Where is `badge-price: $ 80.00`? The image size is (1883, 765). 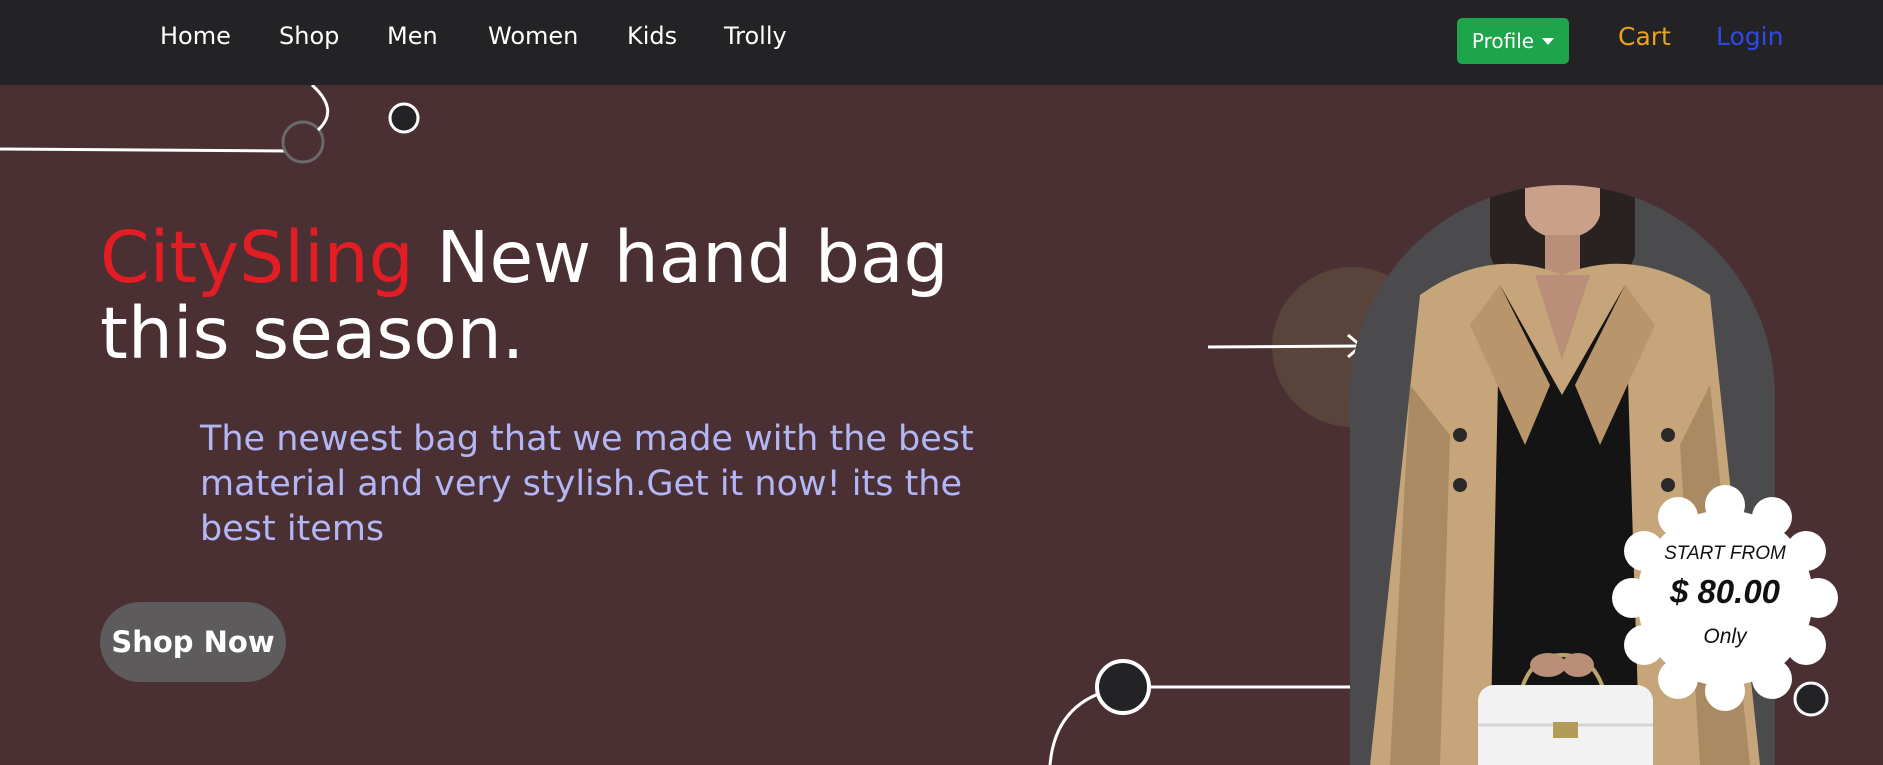
badge-price: $ 80.00 is located at coordinates (1725, 591).